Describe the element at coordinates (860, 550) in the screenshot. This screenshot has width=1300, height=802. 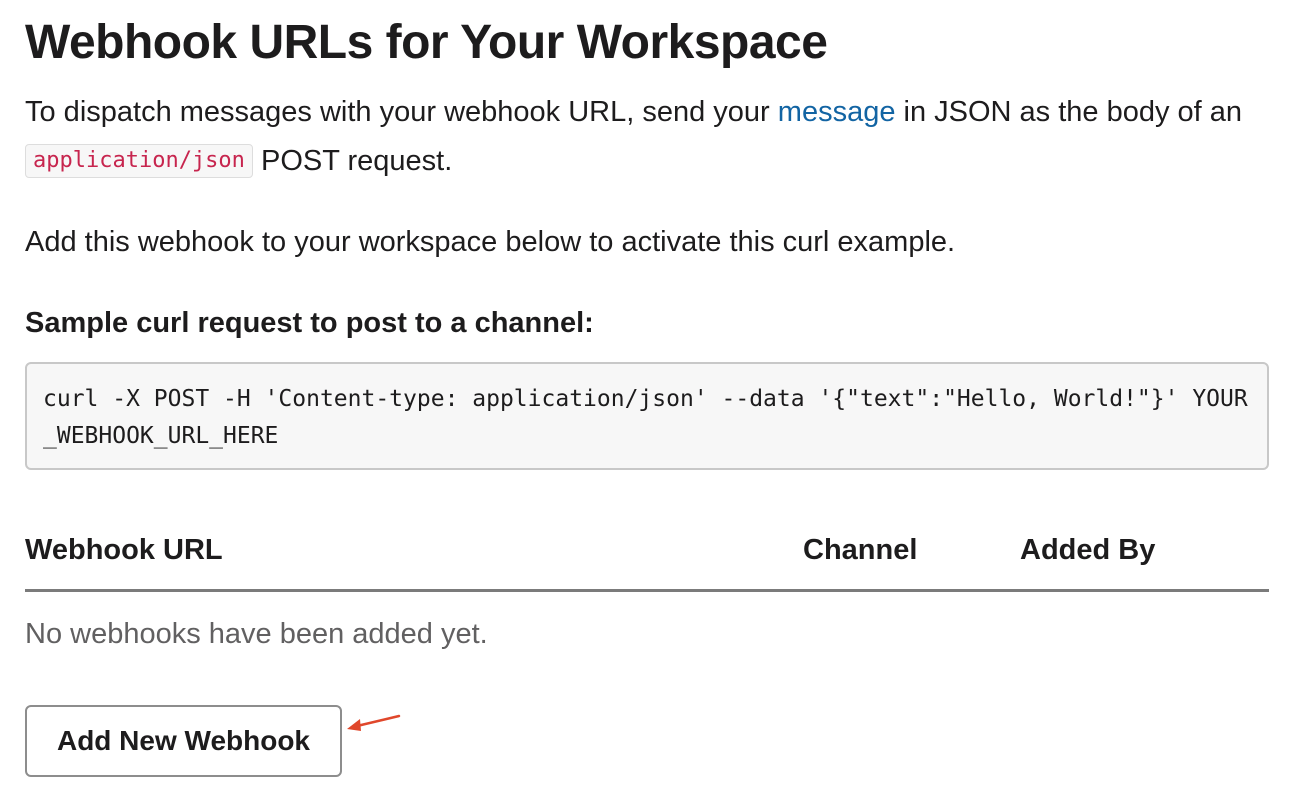
I see `column-header-channel: Channel` at that location.